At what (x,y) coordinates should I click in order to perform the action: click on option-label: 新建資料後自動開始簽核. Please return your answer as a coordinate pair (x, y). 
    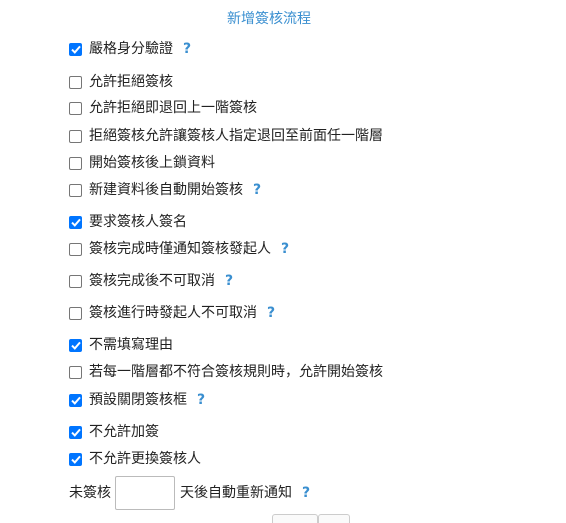
    Looking at the image, I should click on (166, 190).